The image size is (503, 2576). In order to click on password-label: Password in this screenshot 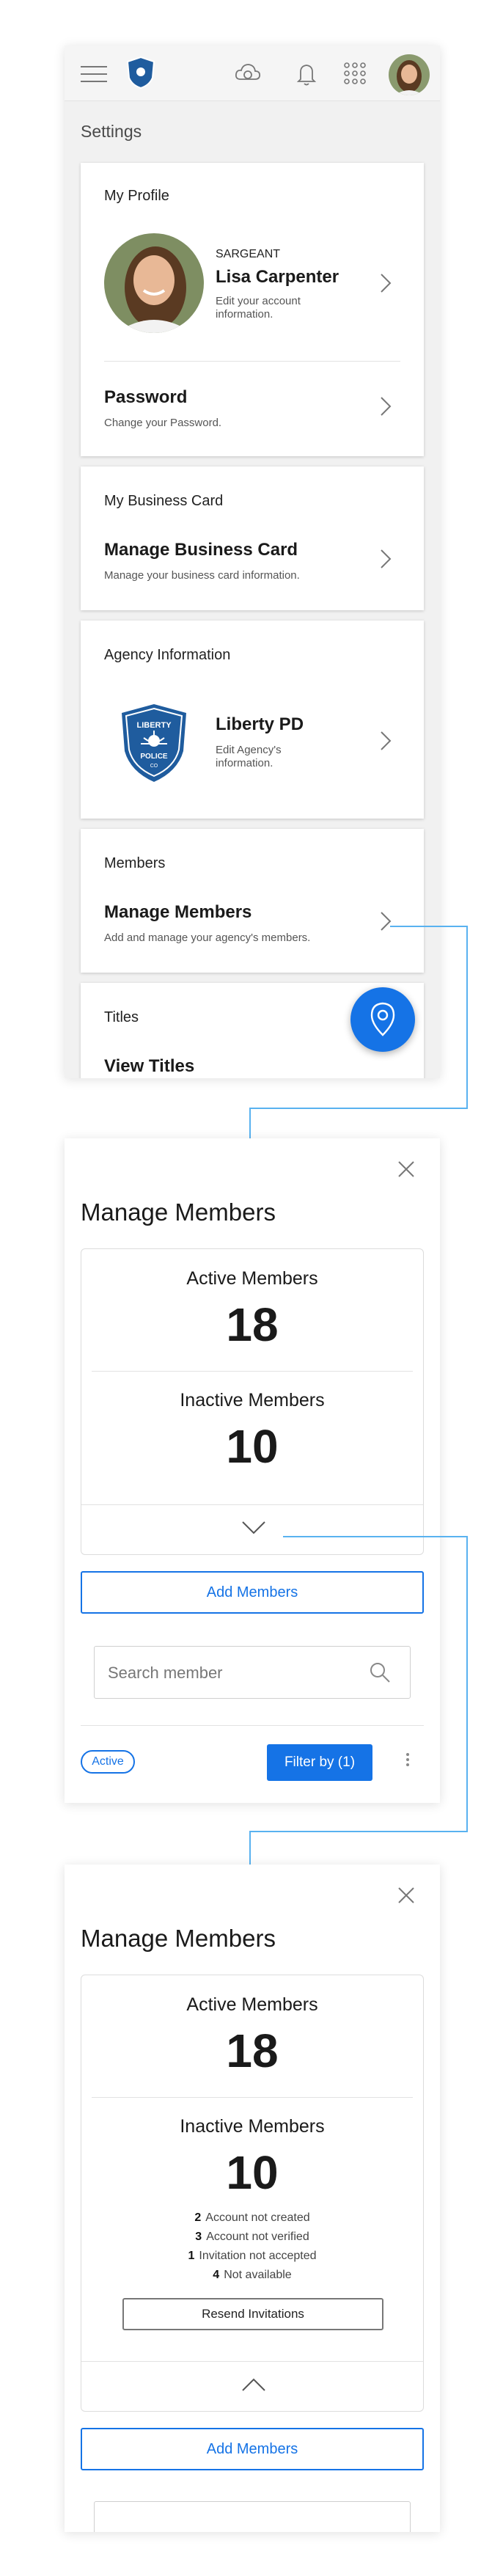, I will do `click(146, 397)`.